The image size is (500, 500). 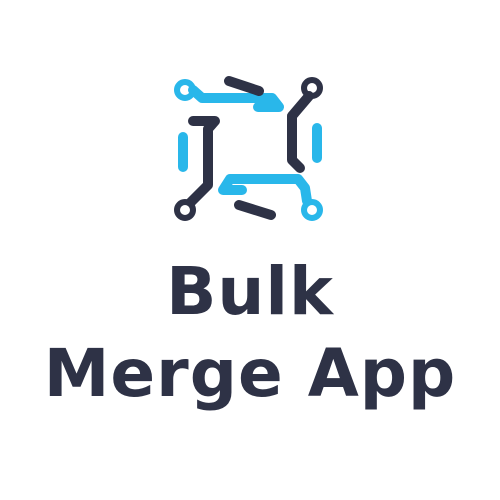 What do you see at coordinates (250, 291) in the screenshot?
I see `logo-wordmark-bulk: Bulk` at bounding box center [250, 291].